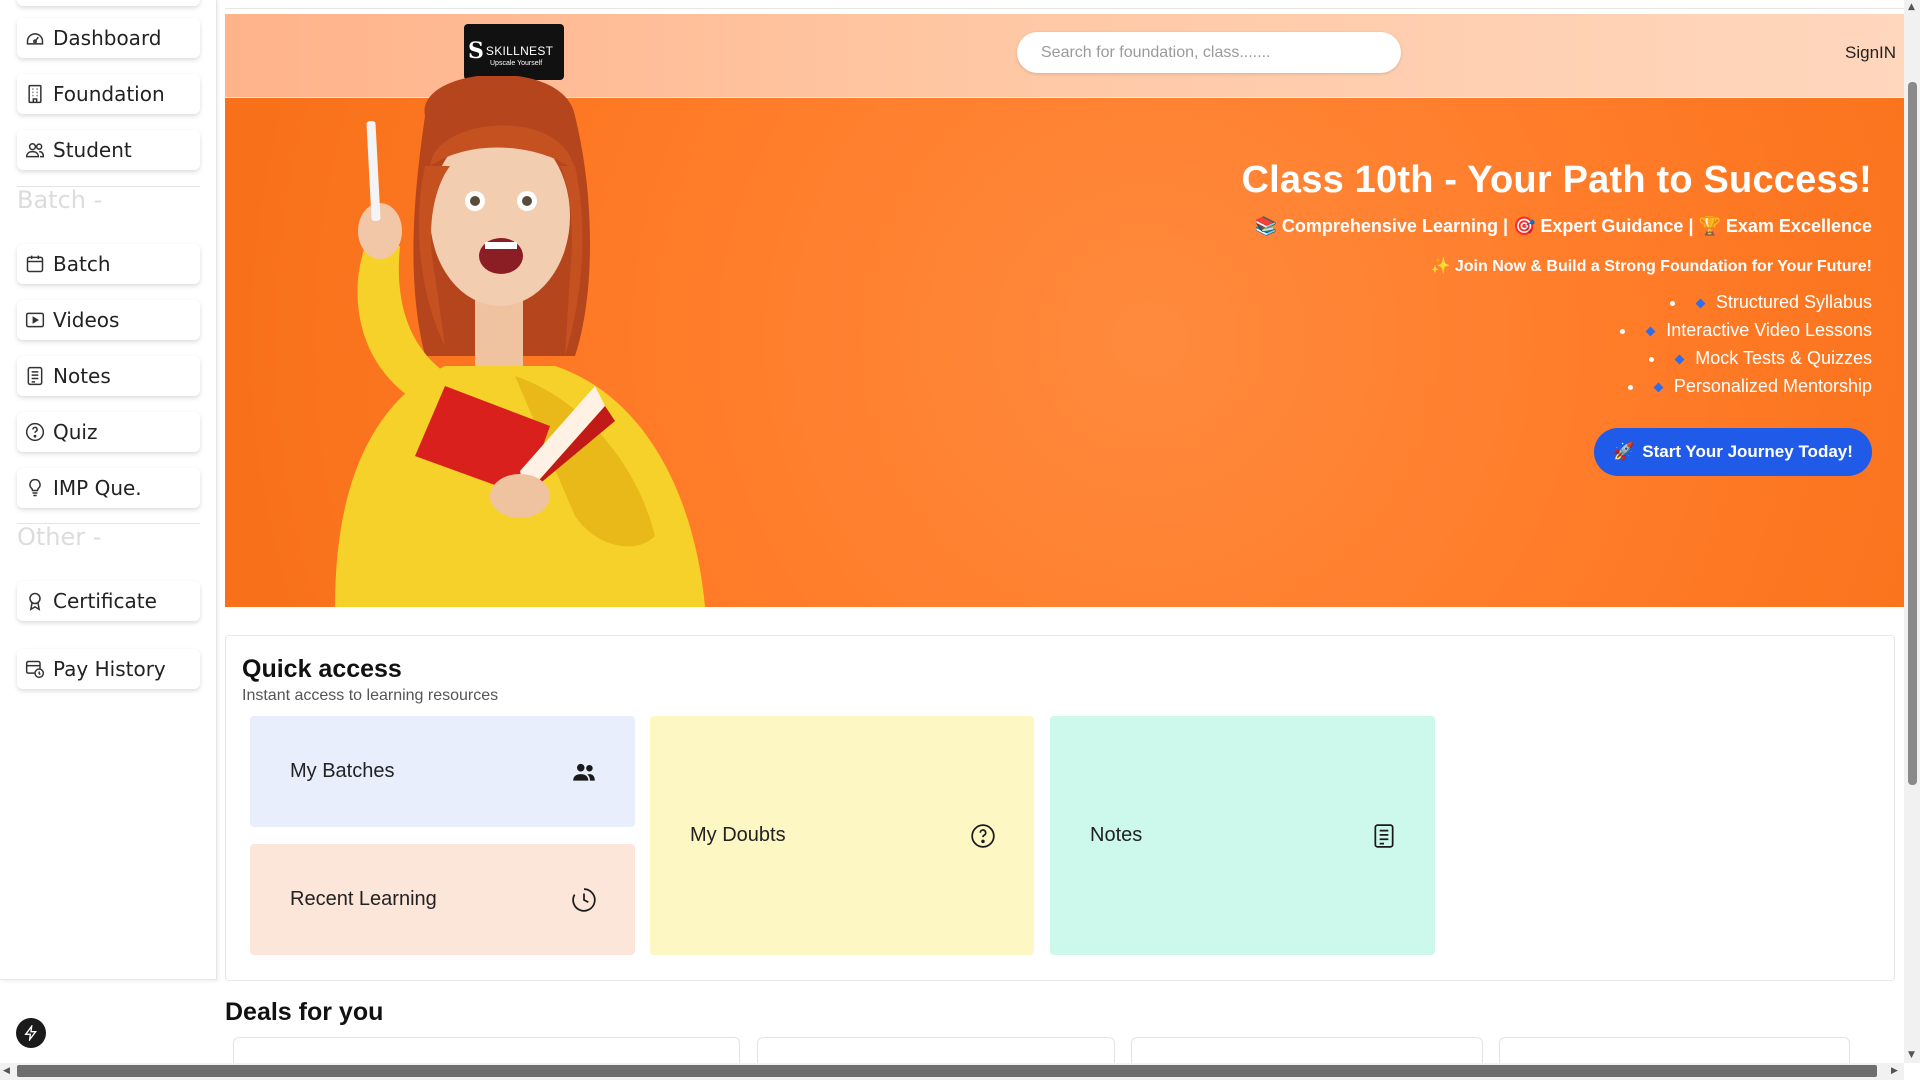 The image size is (1920, 1080). I want to click on pay-history-icon, so click(35, 669).